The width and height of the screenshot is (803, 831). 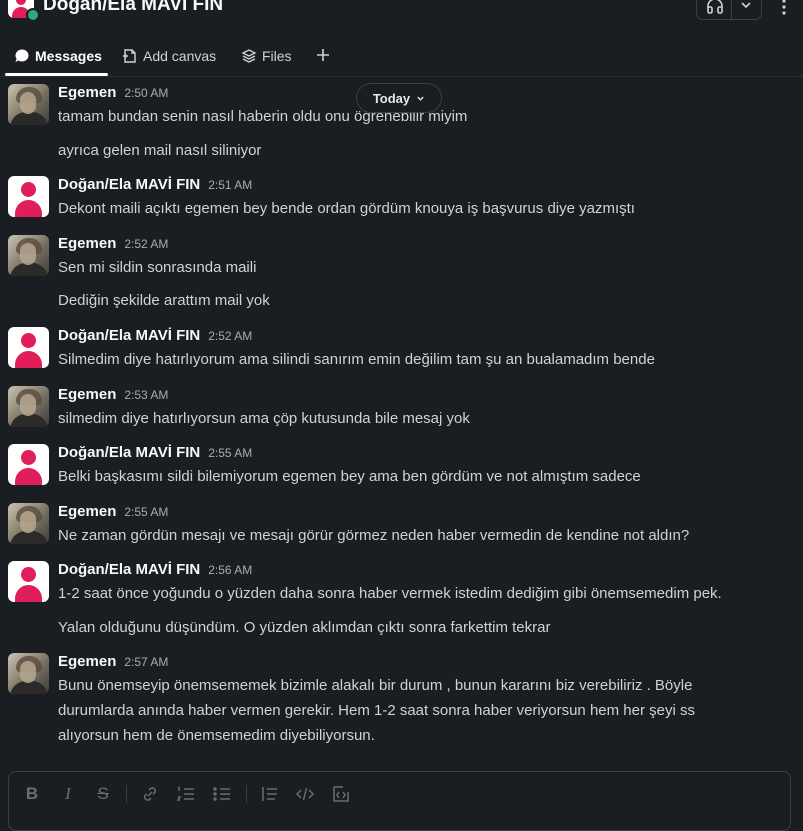 What do you see at coordinates (249, 56) in the screenshot?
I see `files-layers-icon` at bounding box center [249, 56].